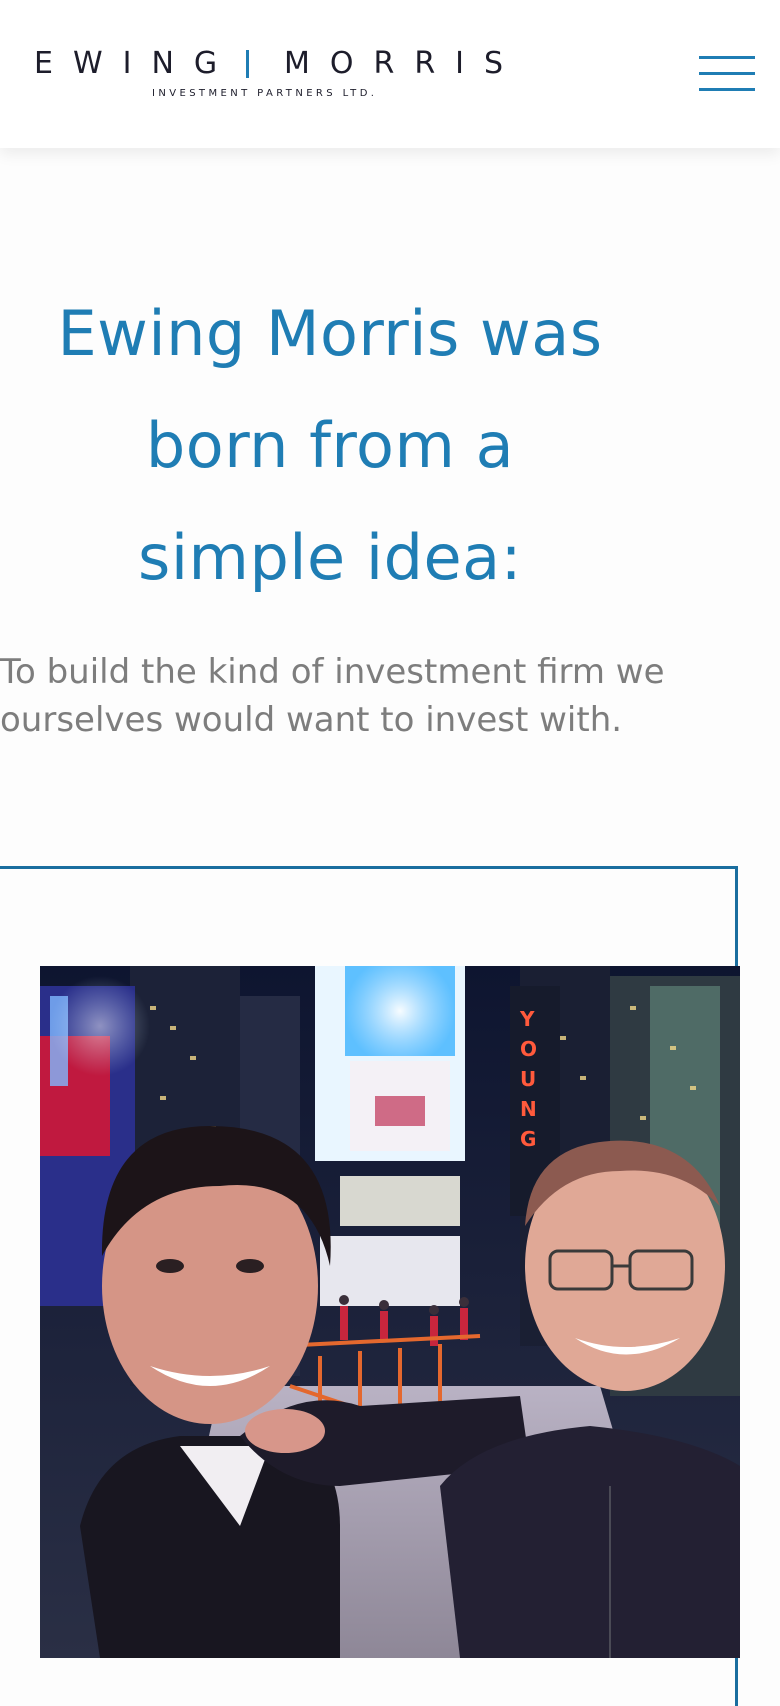 This screenshot has height=1706, width=780. I want to click on hero-title-line: Ewing Morris was, so click(330, 333).